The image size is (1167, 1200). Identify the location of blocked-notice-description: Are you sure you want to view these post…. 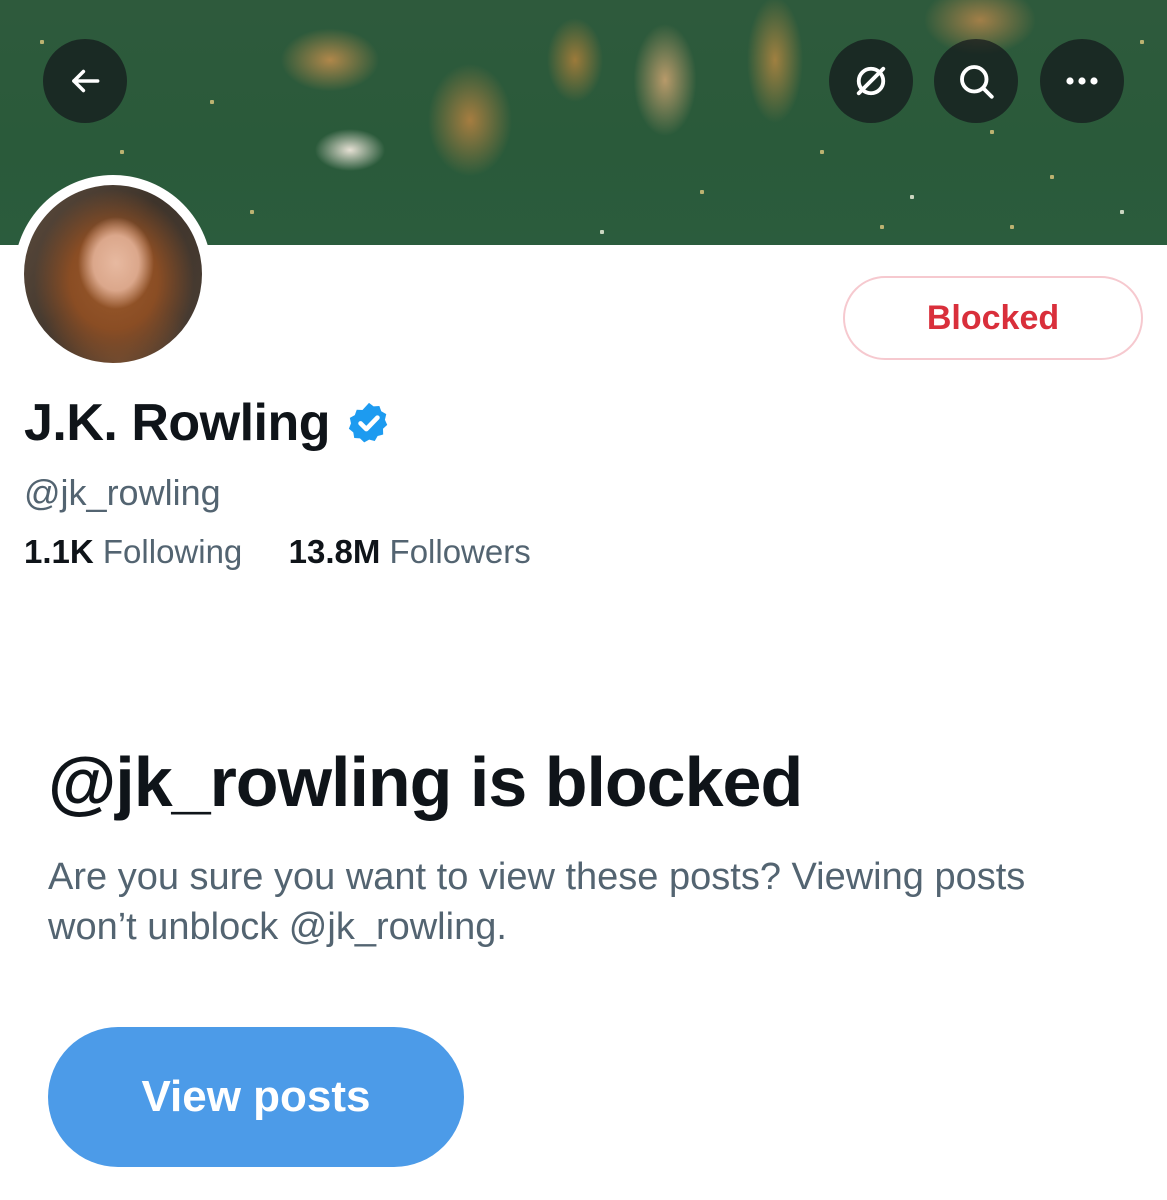
(537, 902).